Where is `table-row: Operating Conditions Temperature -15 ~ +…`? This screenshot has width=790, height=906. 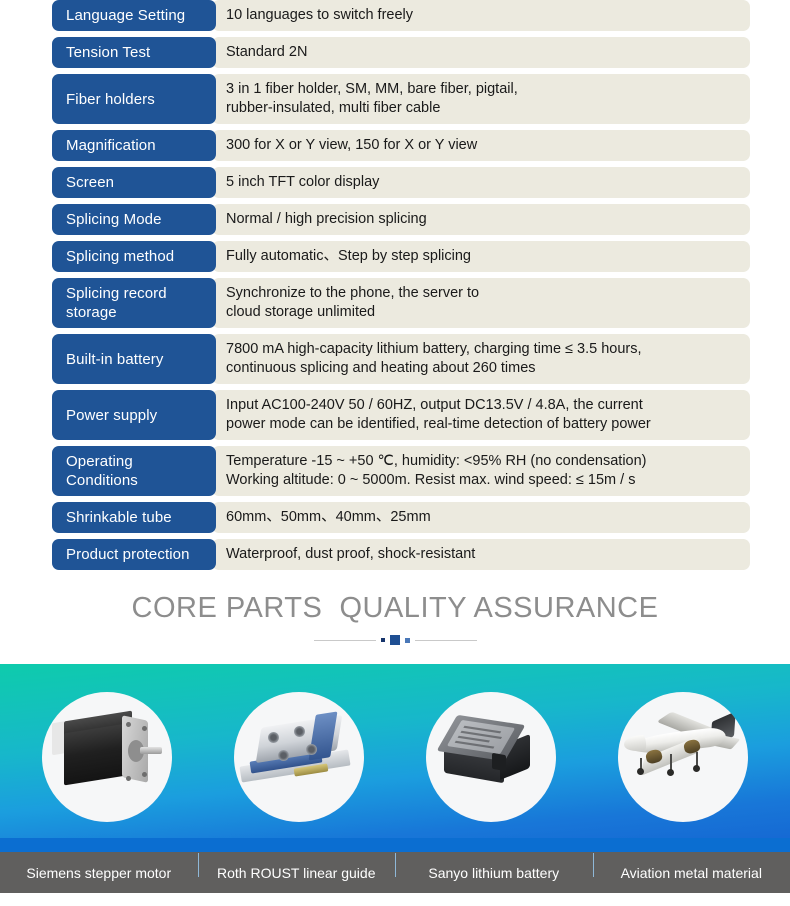 table-row: Operating Conditions Temperature -15 ~ +… is located at coordinates (395, 471).